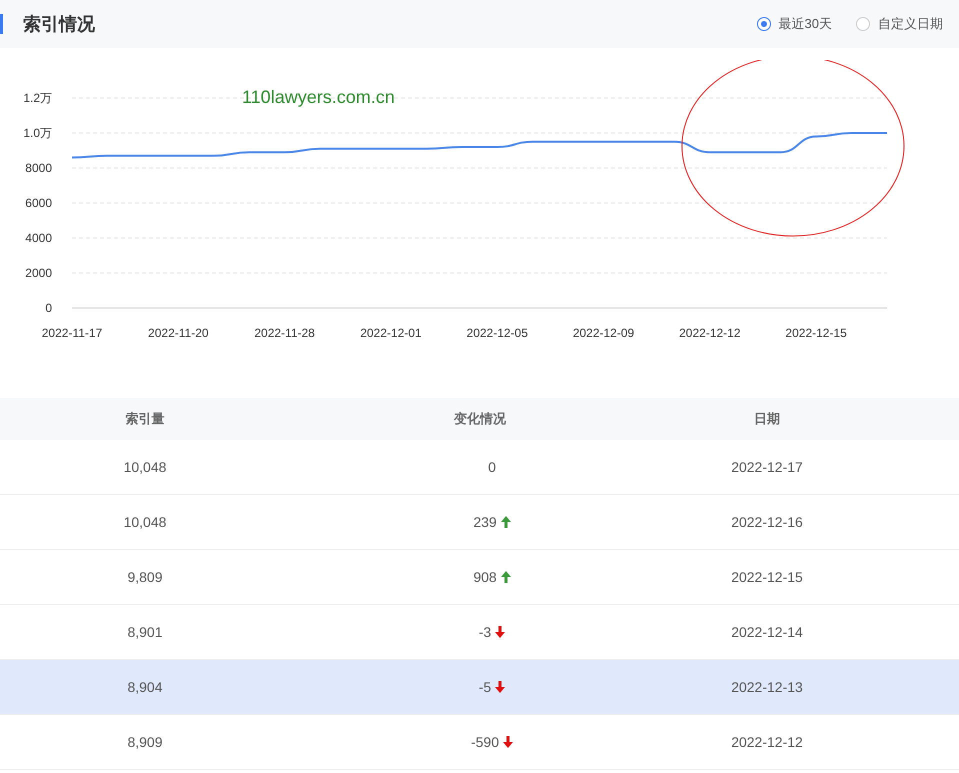 The image size is (959, 773). Describe the element at coordinates (767, 419) in the screenshot. I see `column-header: 日期` at that location.